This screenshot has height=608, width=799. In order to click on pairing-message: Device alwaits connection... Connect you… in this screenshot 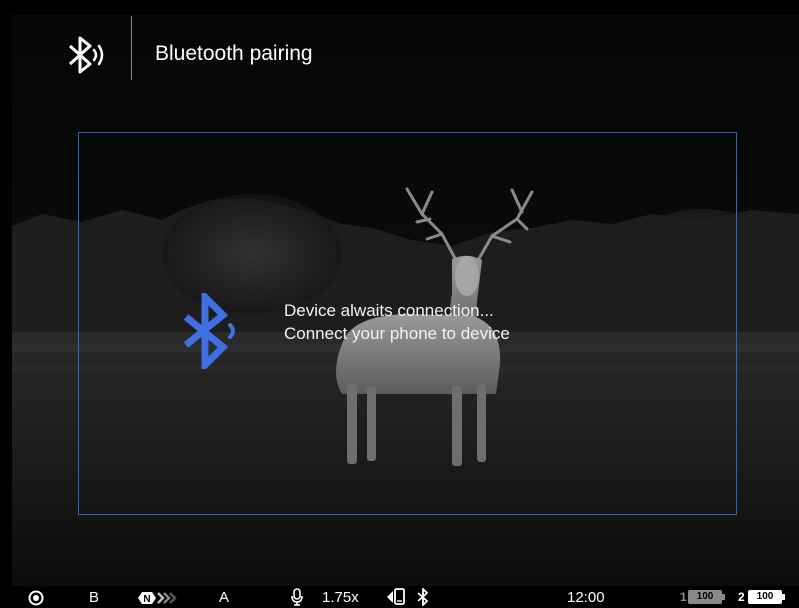, I will do `click(397, 322)`.